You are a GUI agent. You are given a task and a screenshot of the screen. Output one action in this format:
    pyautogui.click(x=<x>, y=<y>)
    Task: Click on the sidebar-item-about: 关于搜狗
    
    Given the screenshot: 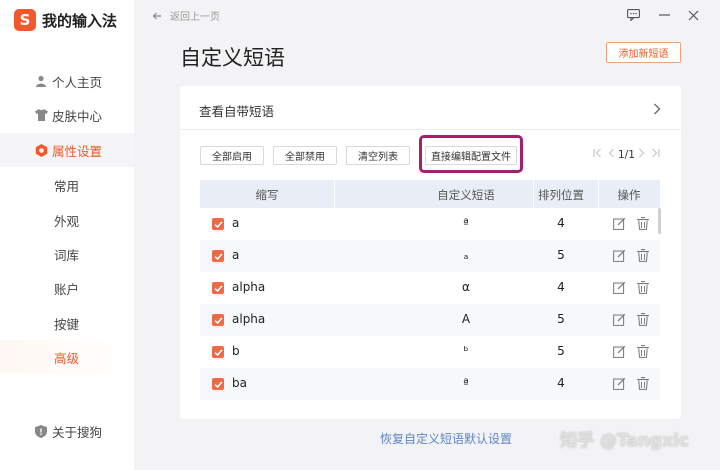 What is the action you would take?
    pyautogui.click(x=67, y=431)
    